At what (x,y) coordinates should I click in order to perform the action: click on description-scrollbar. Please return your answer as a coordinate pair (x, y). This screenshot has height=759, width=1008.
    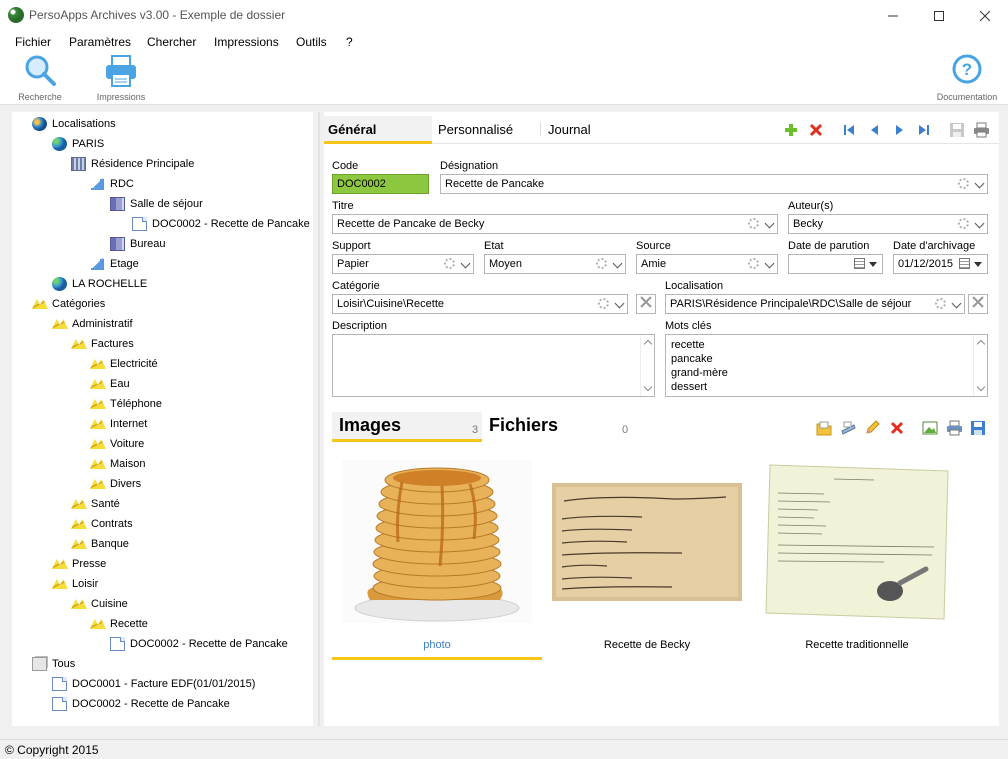
    Looking at the image, I should click on (647, 365).